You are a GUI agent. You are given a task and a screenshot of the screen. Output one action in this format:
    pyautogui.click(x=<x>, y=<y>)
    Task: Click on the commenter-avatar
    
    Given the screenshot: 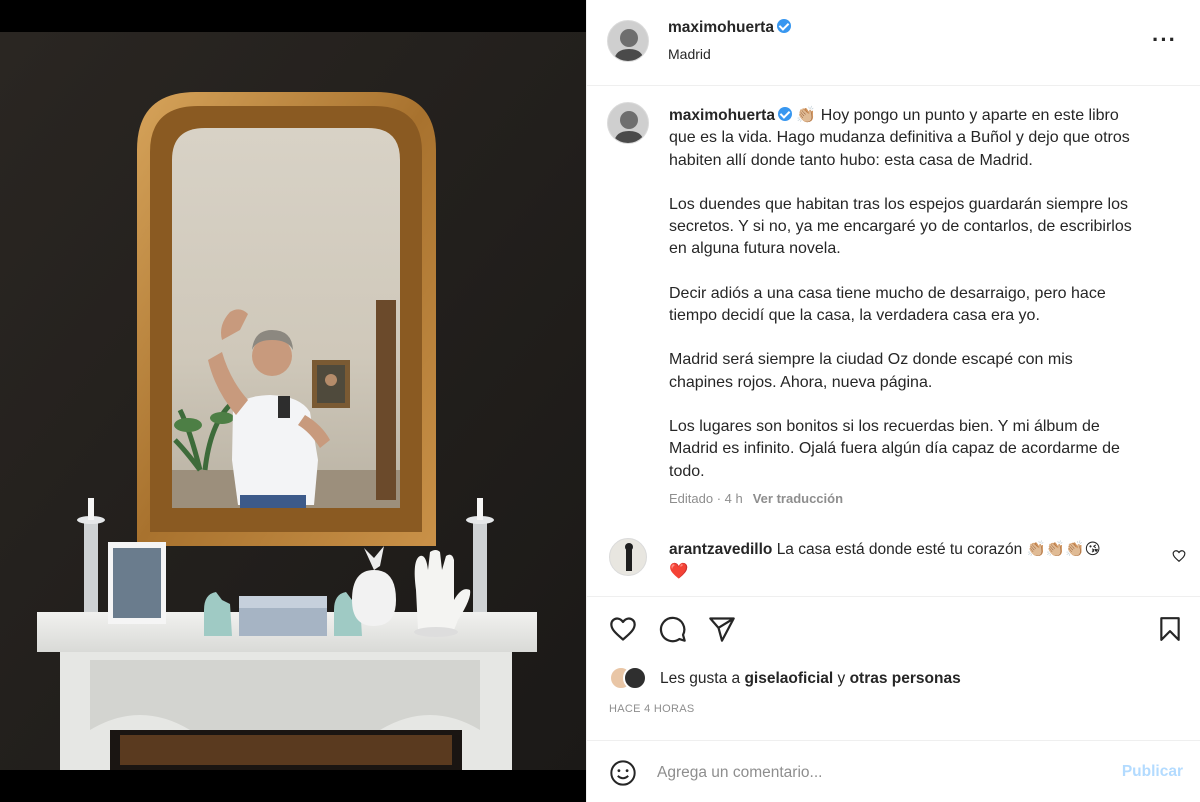 What is the action you would take?
    pyautogui.click(x=628, y=557)
    